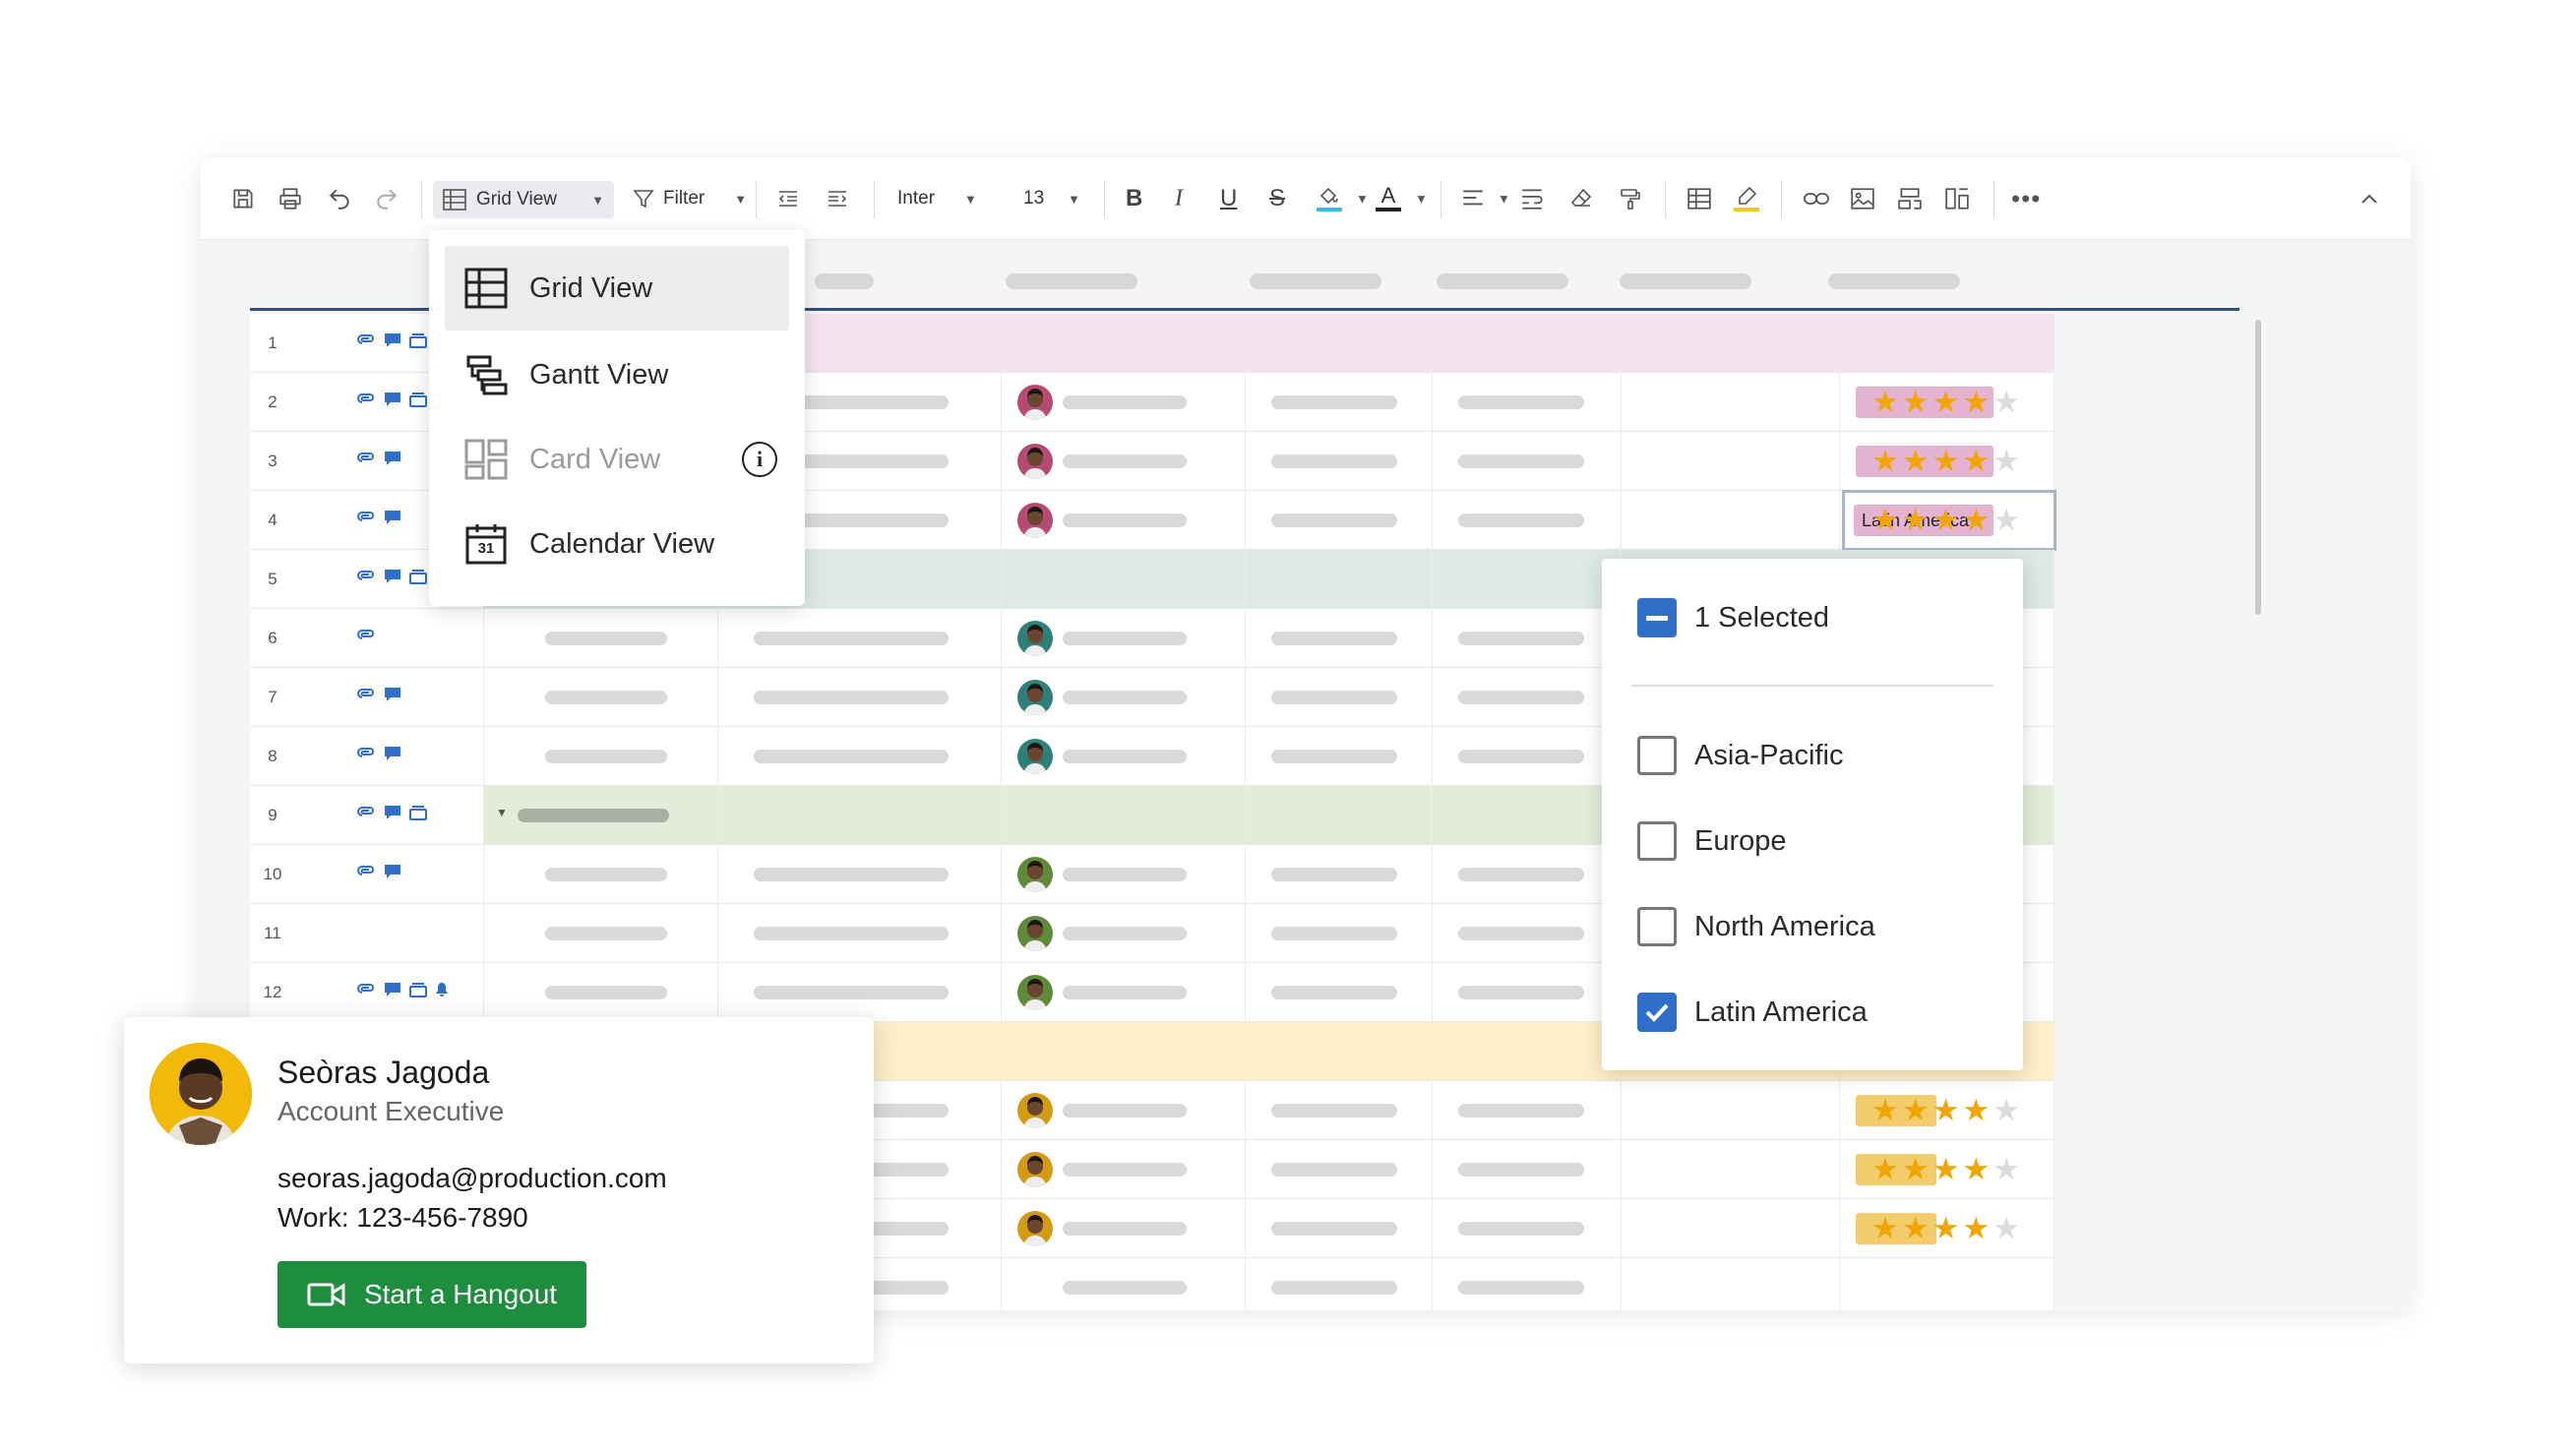 This screenshot has width=2576, height=1449. Describe the element at coordinates (1740, 756) in the screenshot. I see `option-asia-pacific: Asia-Pacific` at that location.